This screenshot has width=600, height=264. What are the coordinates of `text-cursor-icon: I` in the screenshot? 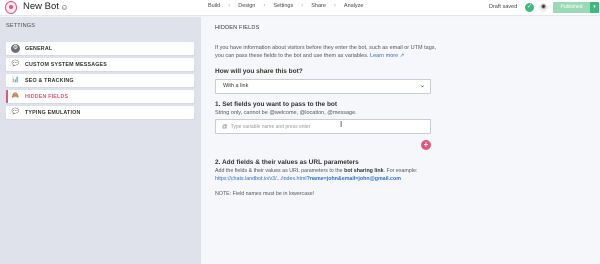 It's located at (341, 124).